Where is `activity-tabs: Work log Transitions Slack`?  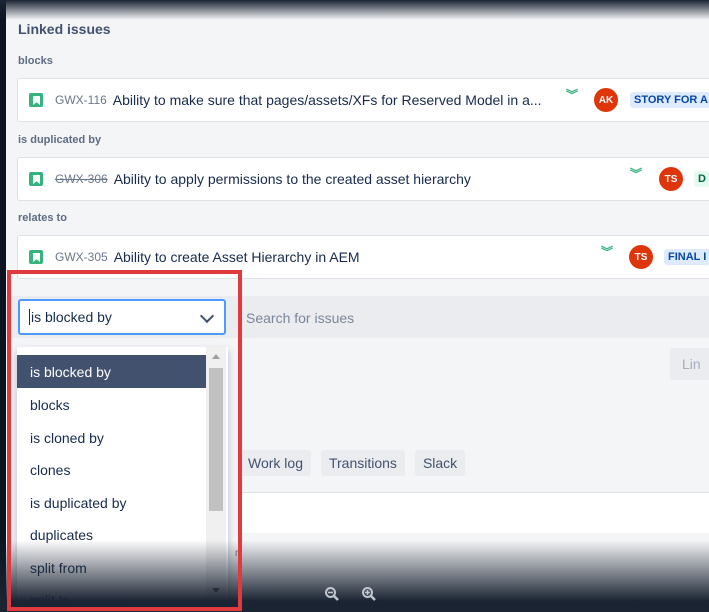
activity-tabs: Work log Transitions Slack is located at coordinates (353, 463).